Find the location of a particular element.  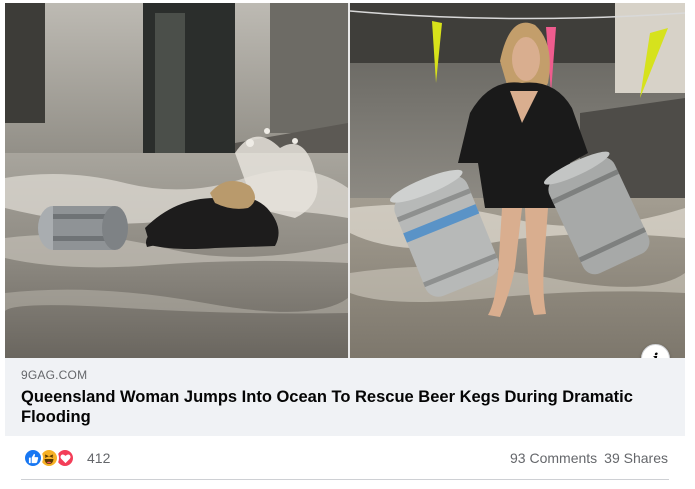

divider is located at coordinates (345, 479).